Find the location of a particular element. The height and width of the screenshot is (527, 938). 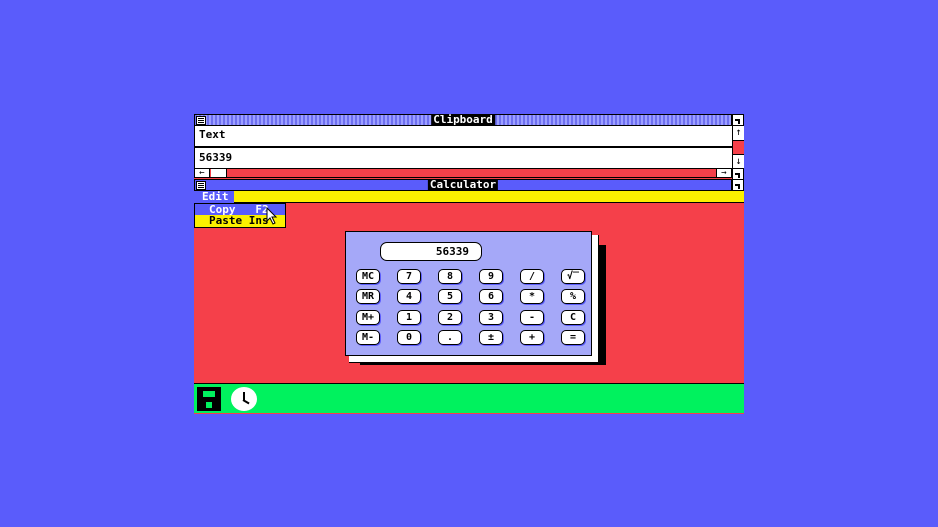

key-multiply-button: * is located at coordinates (532, 296).